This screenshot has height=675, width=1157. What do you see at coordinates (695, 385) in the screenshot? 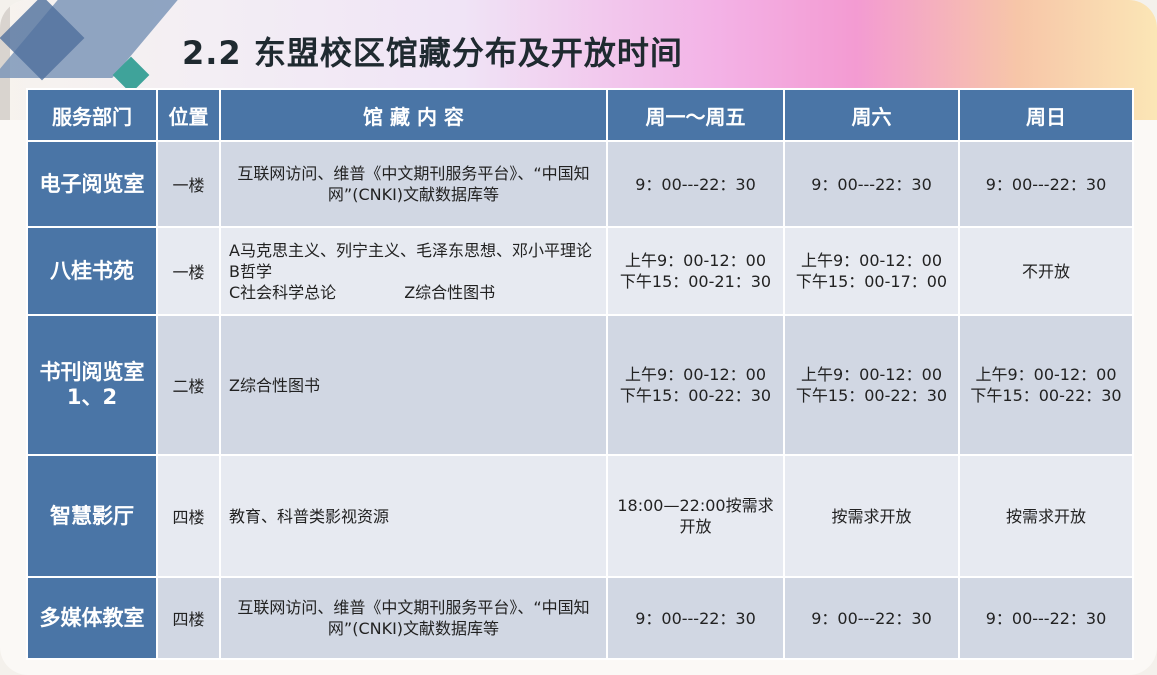
I see `weekday-hours: 上午9：00-12：00 下午15：00-22：30` at bounding box center [695, 385].